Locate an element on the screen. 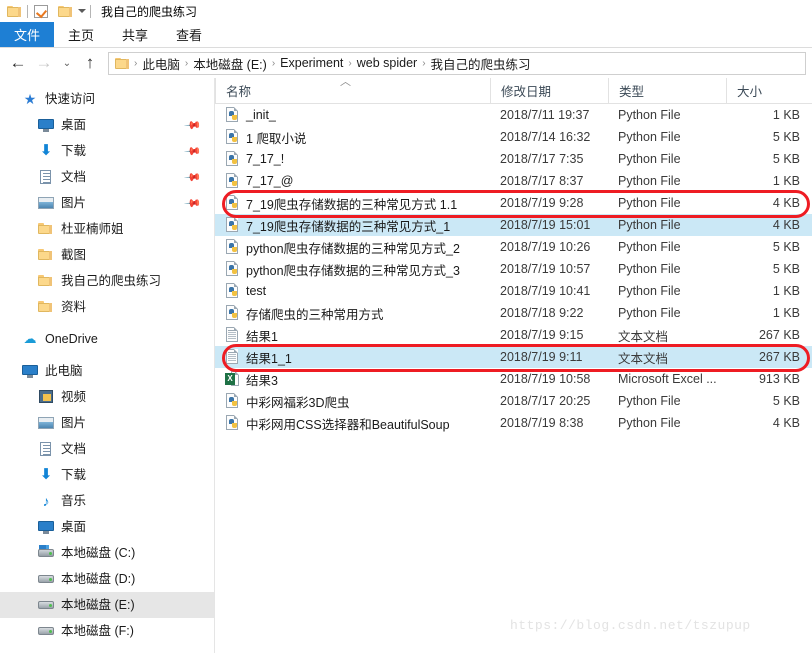  table-row: 结果1 2018/7/19 9:15 文本文档 267 KB is located at coordinates (513, 335).